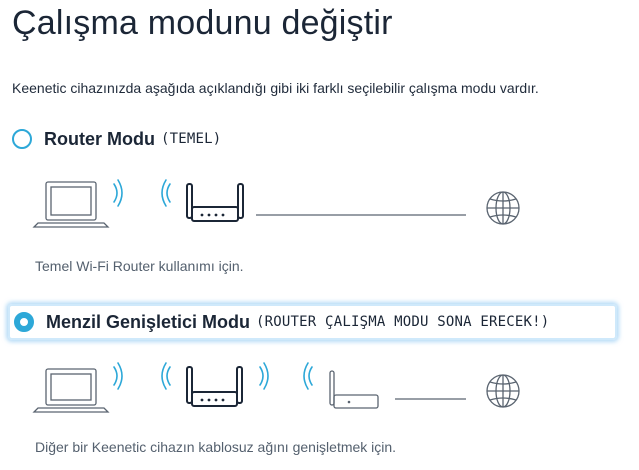 The height and width of the screenshot is (470, 639). I want to click on extender-mode-note: (ROUTER ÇALIŞMA MODU SONA ERECEK!), so click(403, 322).